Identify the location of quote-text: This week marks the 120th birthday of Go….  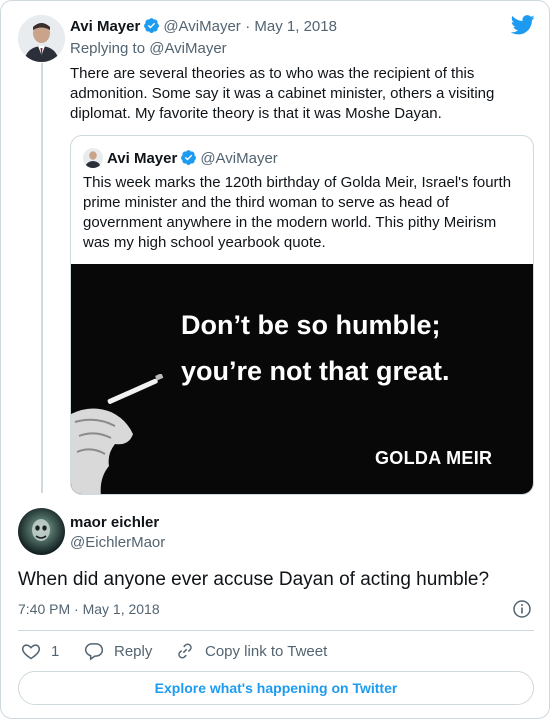
(305, 213).